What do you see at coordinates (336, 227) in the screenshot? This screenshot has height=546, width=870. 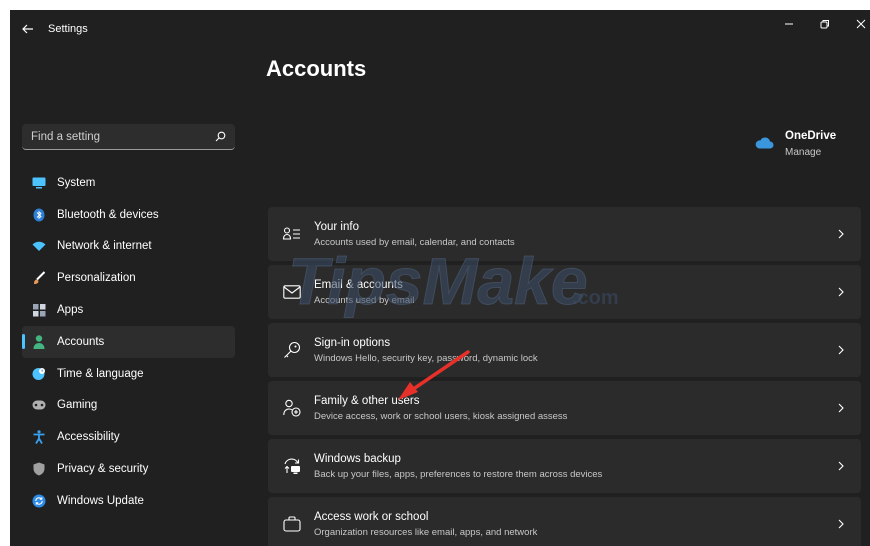 I see `card-title: Your info` at bounding box center [336, 227].